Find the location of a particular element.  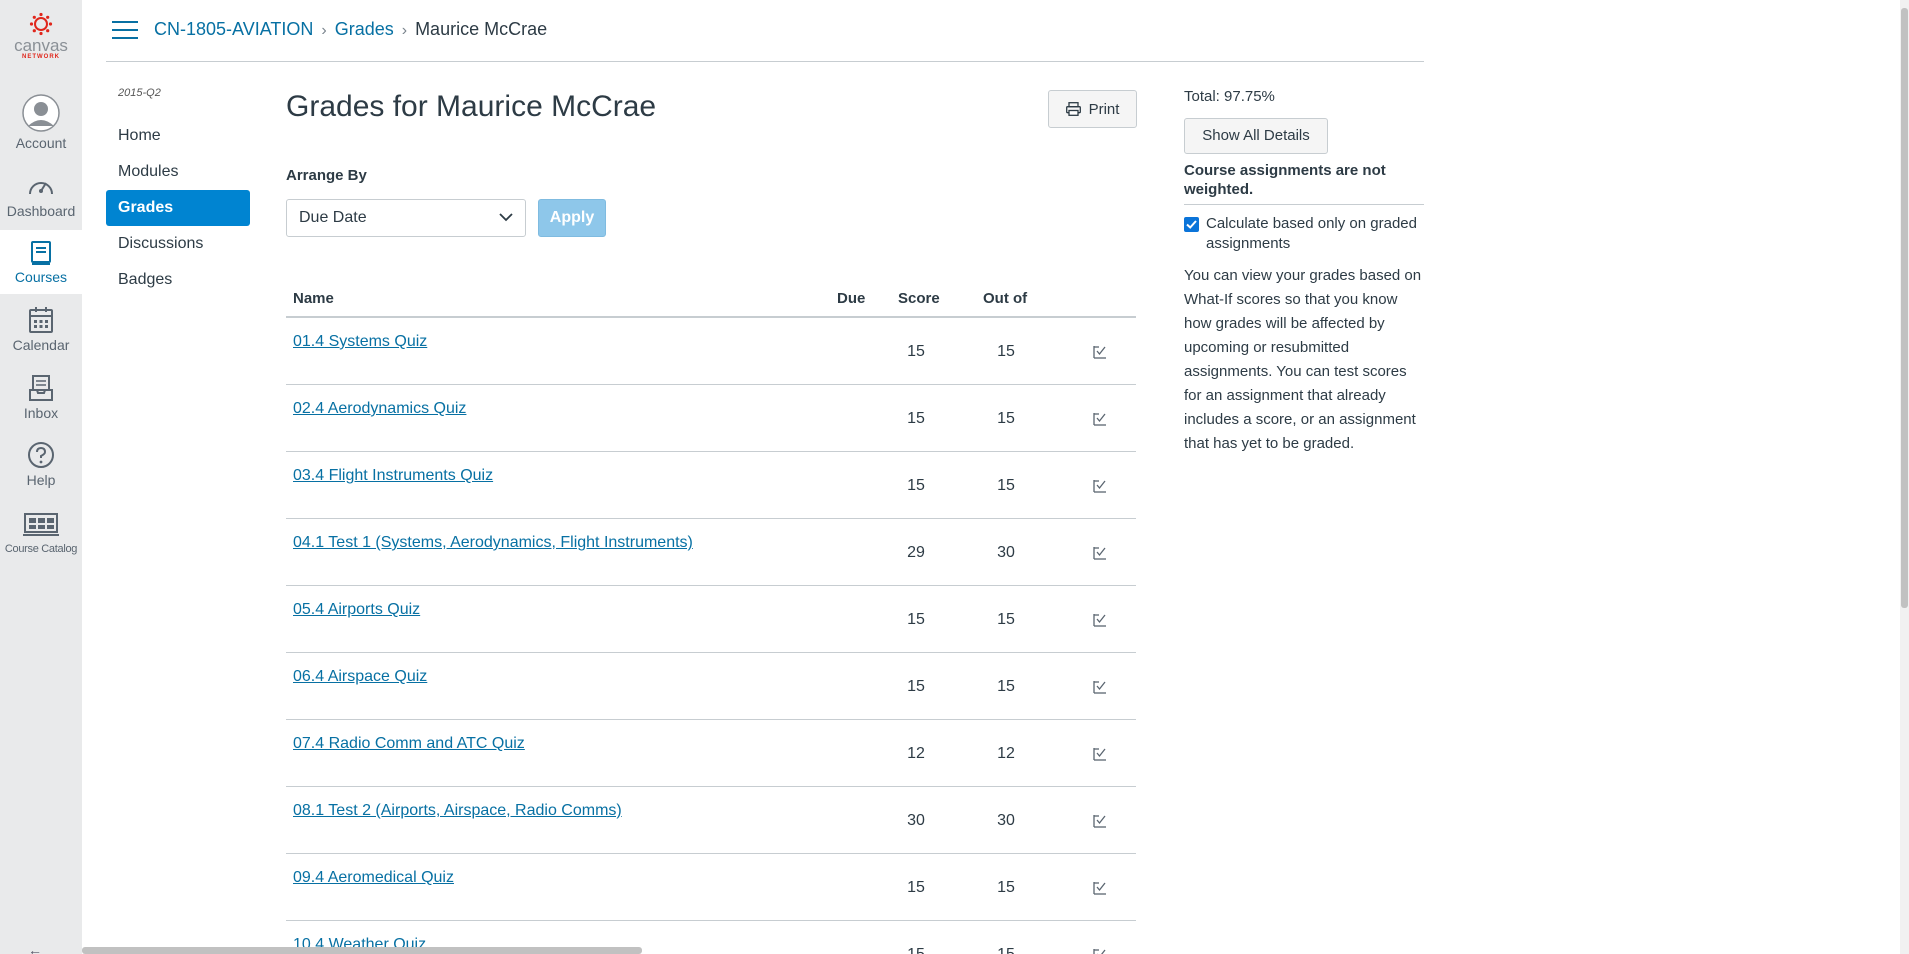

hamburger-menu-icon is located at coordinates (125, 31).